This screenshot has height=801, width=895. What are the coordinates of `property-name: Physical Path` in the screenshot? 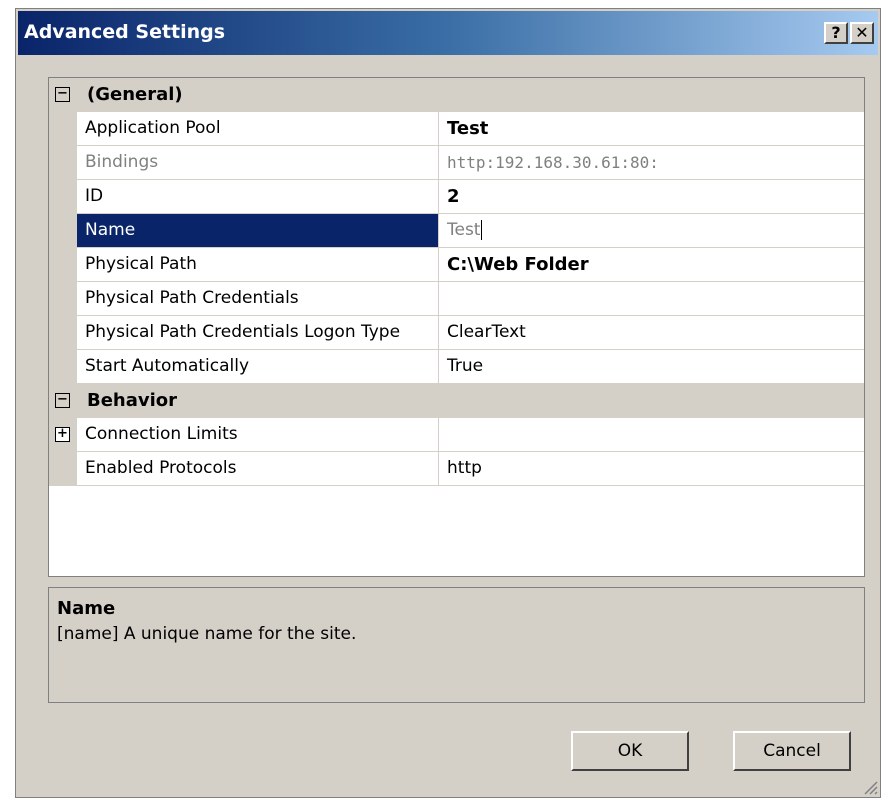 It's located at (258, 264).